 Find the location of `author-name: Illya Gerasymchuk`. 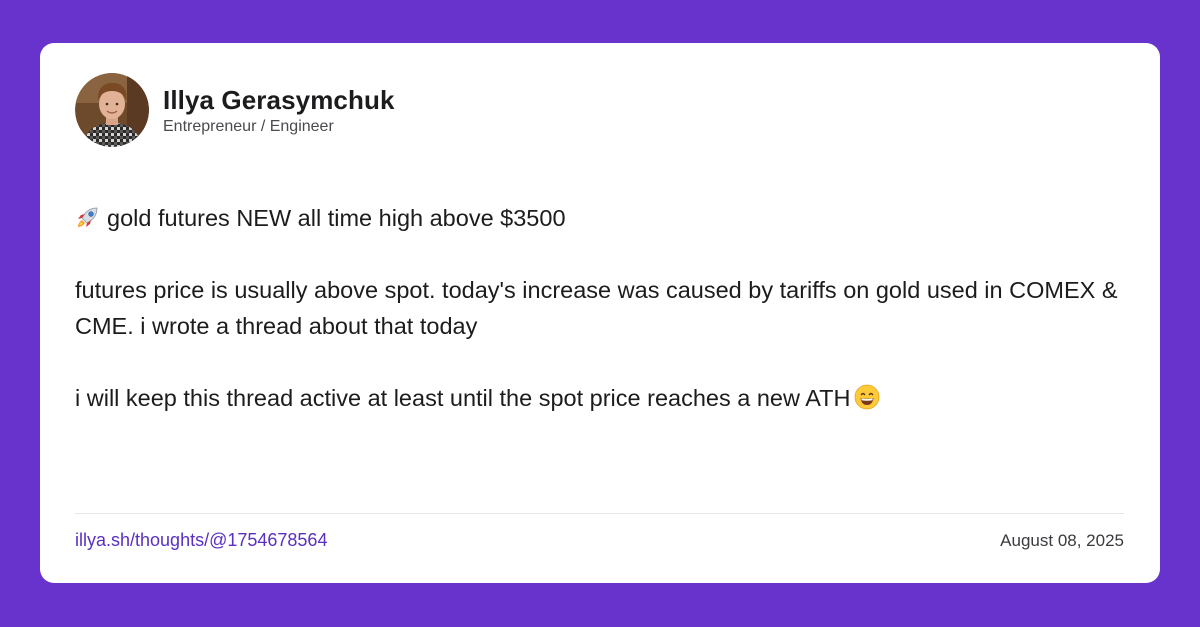

author-name: Illya Gerasymchuk is located at coordinates (279, 100).